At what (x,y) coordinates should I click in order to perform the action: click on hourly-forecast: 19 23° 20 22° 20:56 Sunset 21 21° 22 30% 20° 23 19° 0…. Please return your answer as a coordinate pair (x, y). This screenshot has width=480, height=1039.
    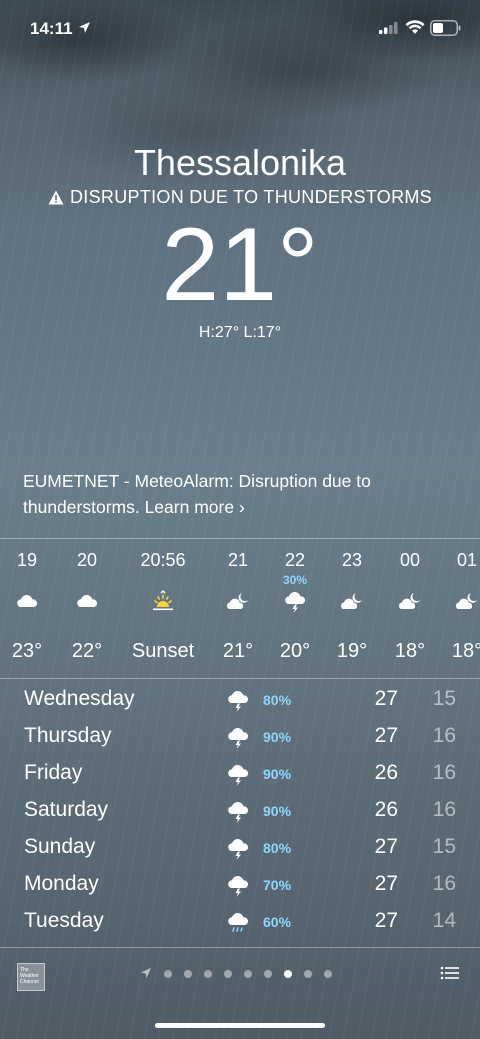
    Looking at the image, I should click on (240, 607).